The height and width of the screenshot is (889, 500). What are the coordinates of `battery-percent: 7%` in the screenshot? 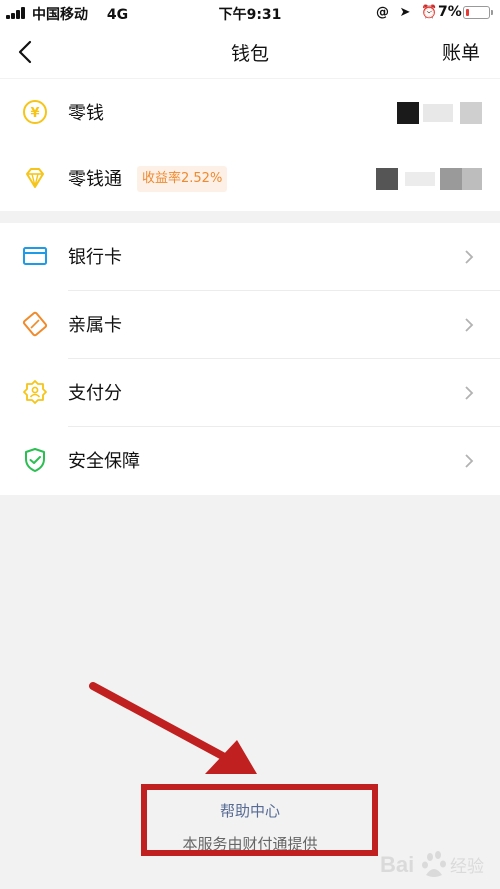 It's located at (450, 12).